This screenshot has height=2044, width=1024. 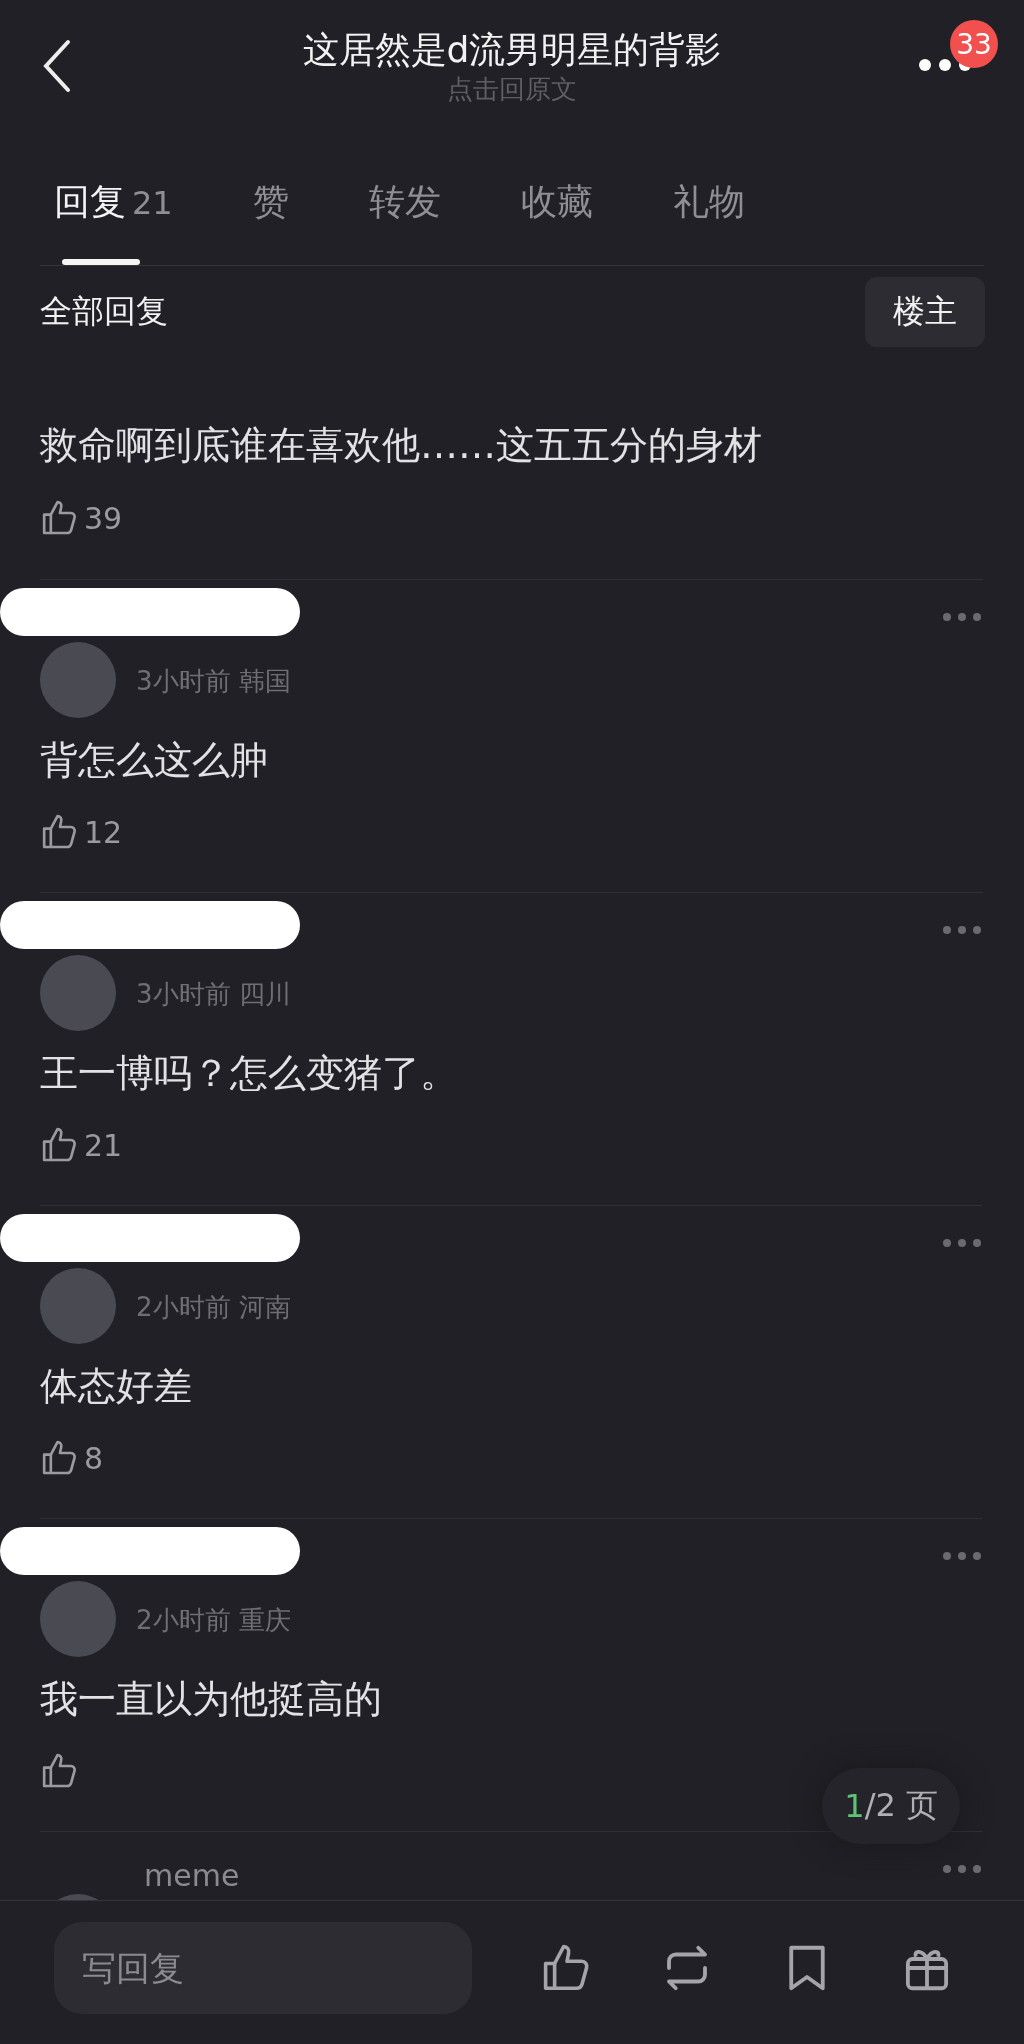 I want to click on comment-text: 救命啊到底谁在喜欢他……这五五分的身材, so click(x=401, y=445).